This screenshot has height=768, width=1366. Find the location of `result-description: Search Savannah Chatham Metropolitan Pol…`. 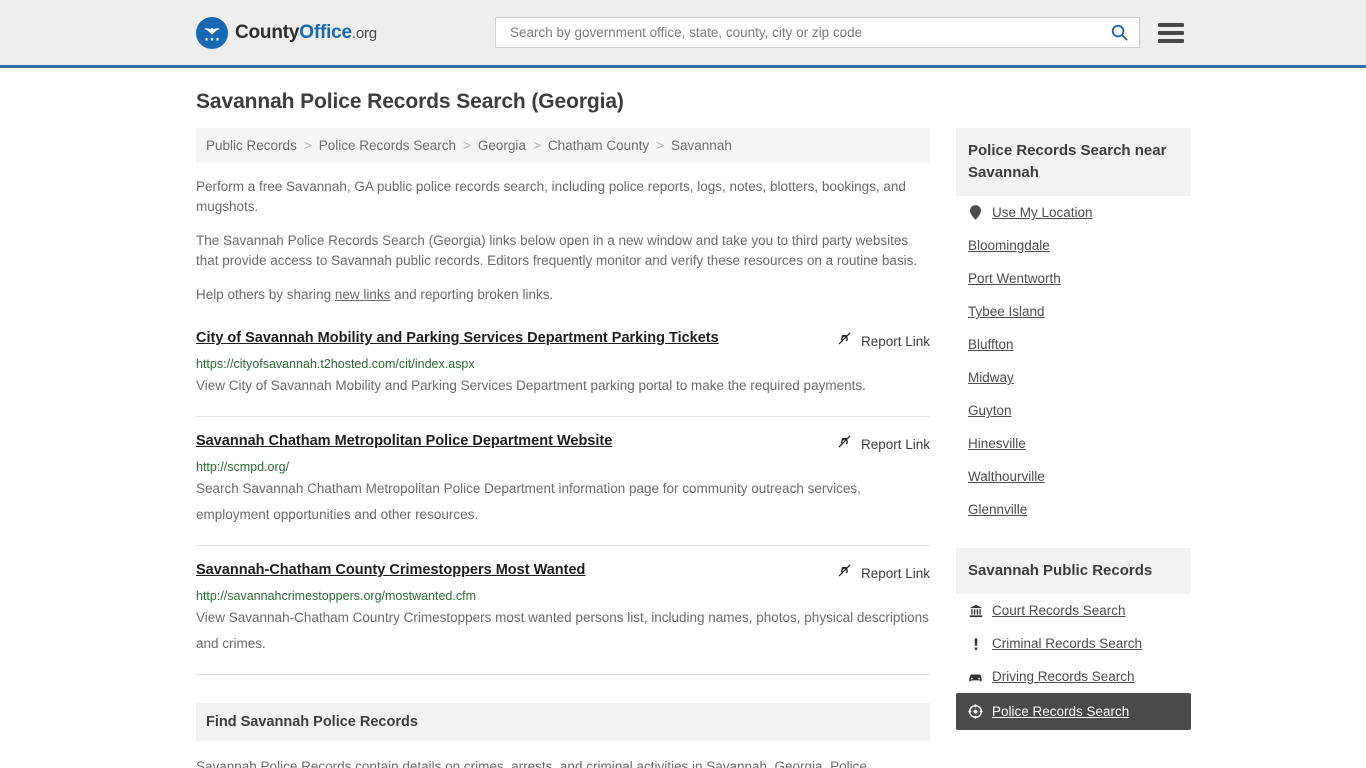

result-description: Search Savannah Chatham Metropolitan Pol… is located at coordinates (528, 501).